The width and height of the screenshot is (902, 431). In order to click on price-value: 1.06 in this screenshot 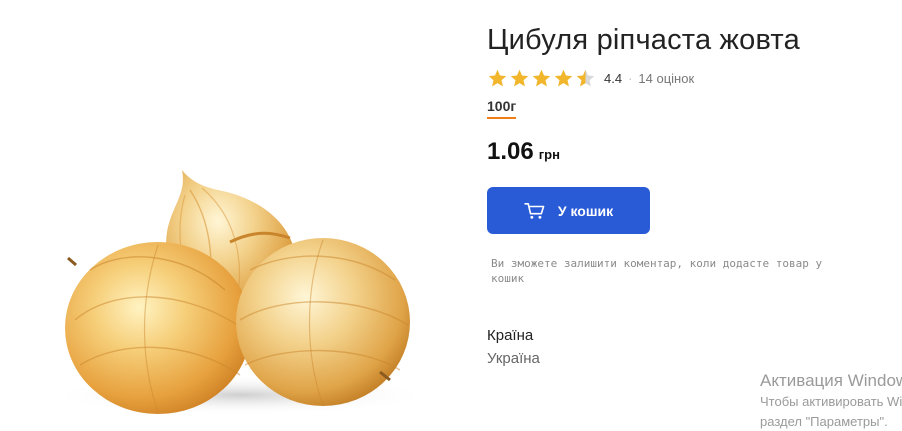, I will do `click(510, 151)`.